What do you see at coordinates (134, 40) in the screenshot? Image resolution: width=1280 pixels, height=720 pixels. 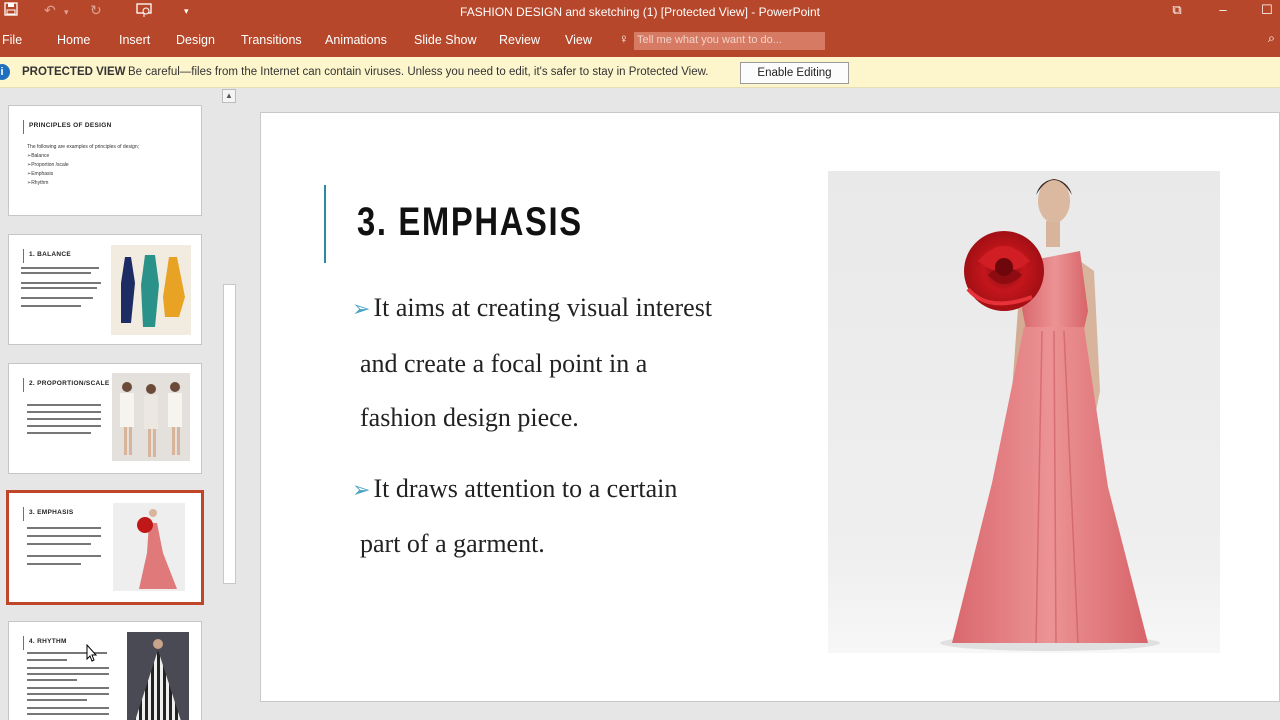 I see `tab-insert: Insert` at bounding box center [134, 40].